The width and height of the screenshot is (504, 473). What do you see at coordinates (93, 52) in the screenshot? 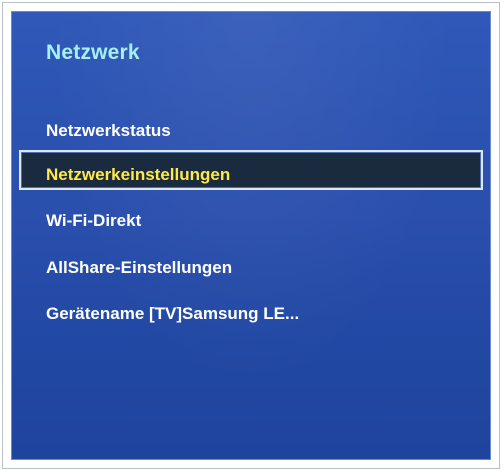
I see `menu-title: Netzwerk` at bounding box center [93, 52].